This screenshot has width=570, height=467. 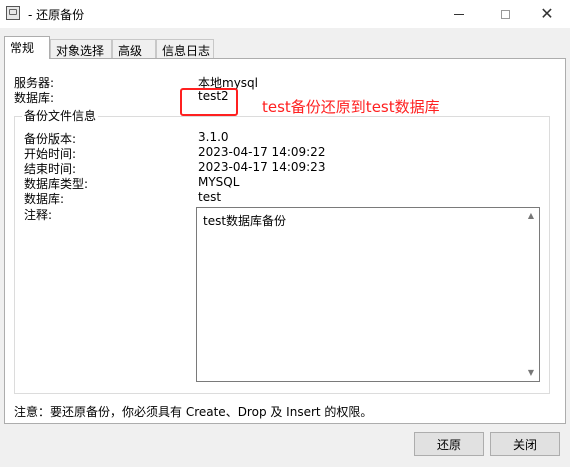 I want to click on minimize-icon, so click(x=459, y=14).